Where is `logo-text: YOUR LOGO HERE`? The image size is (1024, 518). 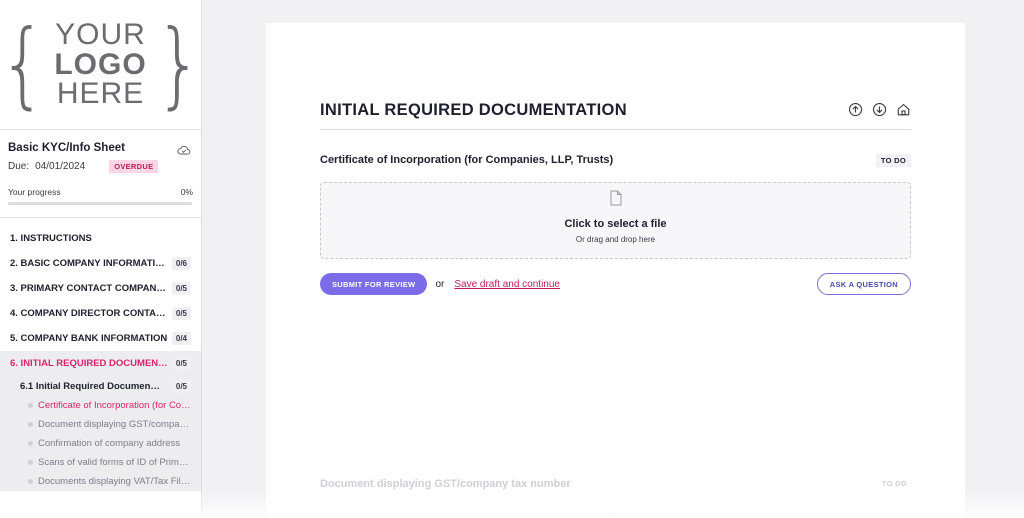 logo-text: YOUR LOGO HERE is located at coordinates (100, 64).